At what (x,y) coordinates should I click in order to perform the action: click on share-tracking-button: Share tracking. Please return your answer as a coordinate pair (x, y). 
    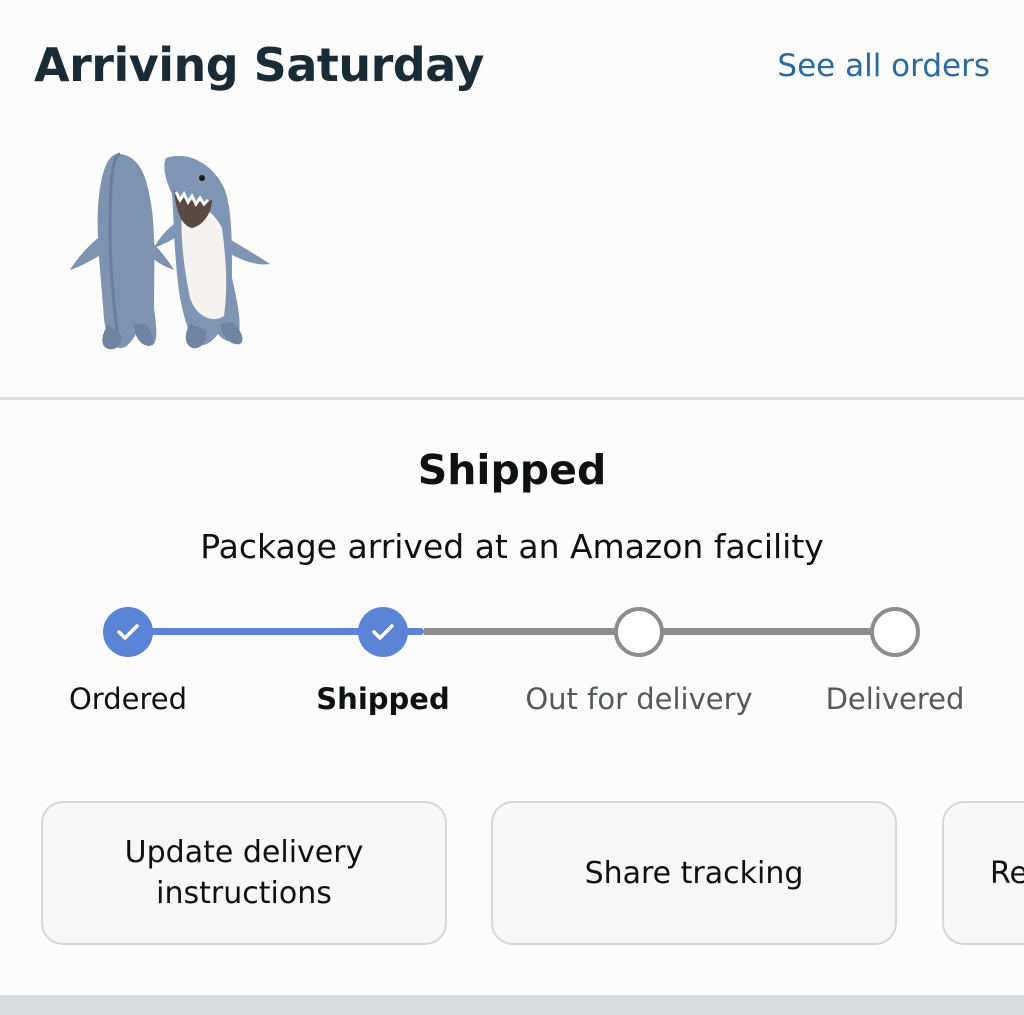
    Looking at the image, I should click on (694, 873).